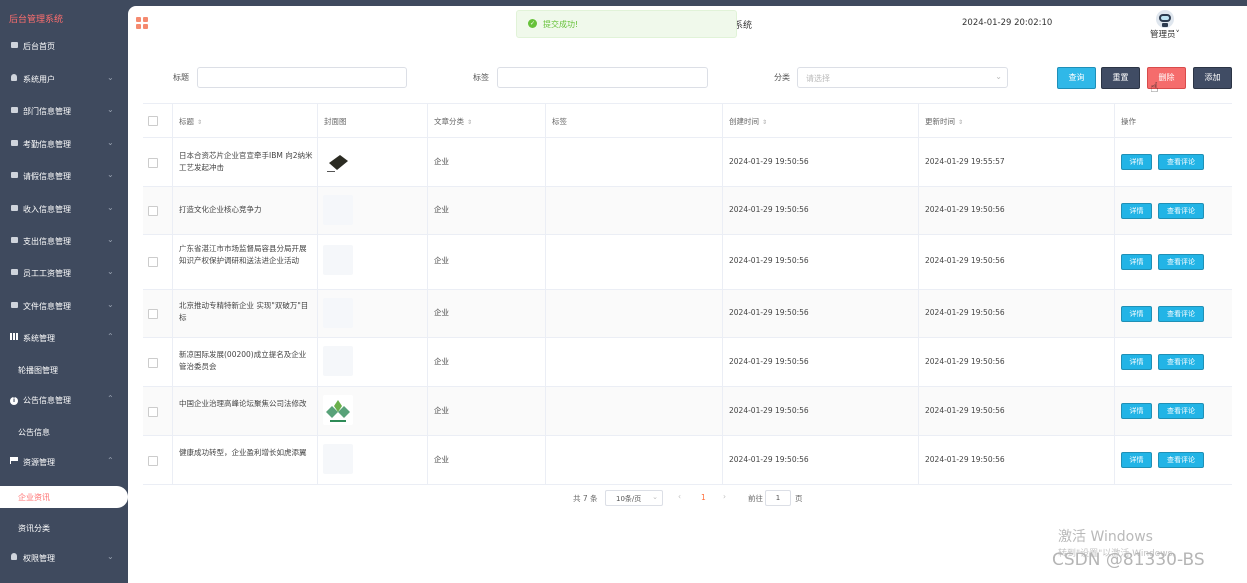 This screenshot has width=1247, height=583. I want to click on sidebar-item-notice-mgmt: i 公告信息管理 ⌃, so click(64, 400).